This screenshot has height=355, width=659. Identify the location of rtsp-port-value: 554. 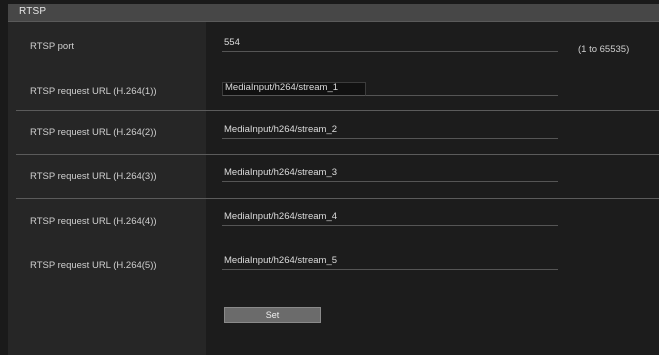
(232, 42).